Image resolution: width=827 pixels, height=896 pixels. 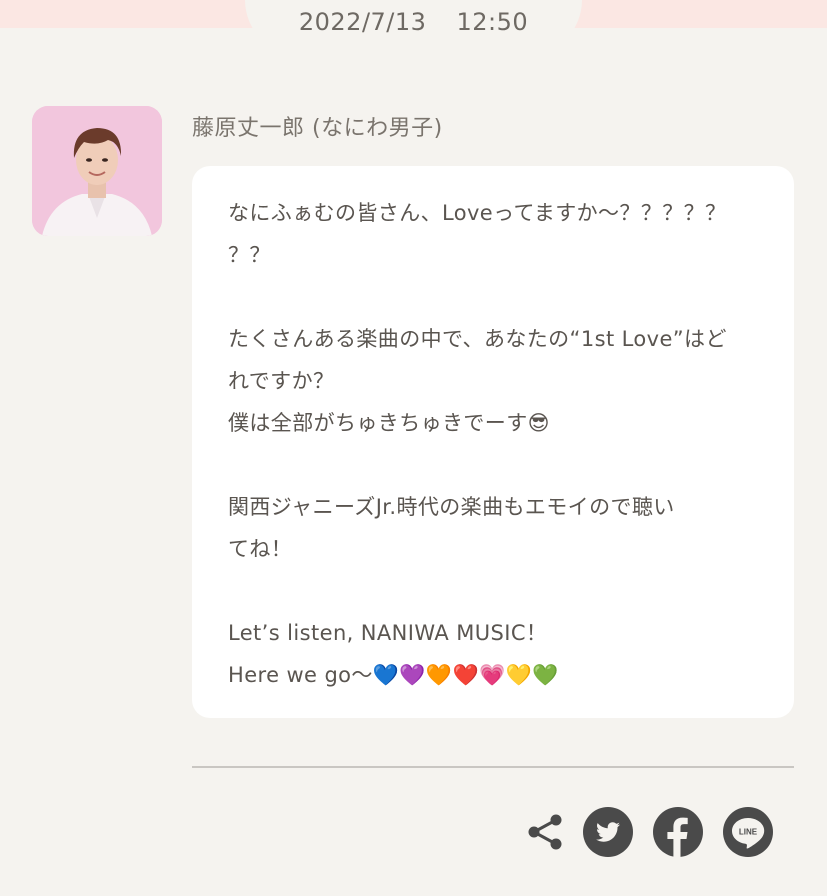 I want to click on post-timestamp: 2022/7/13 12:50, so click(x=413, y=22).